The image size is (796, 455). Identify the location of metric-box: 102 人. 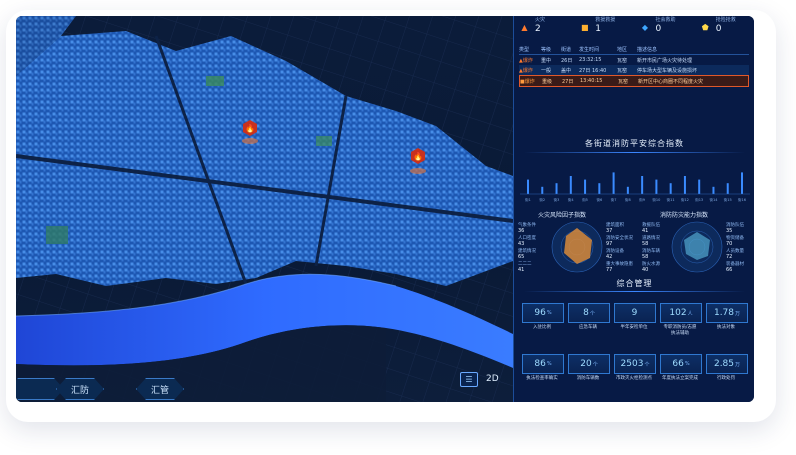
(681, 313).